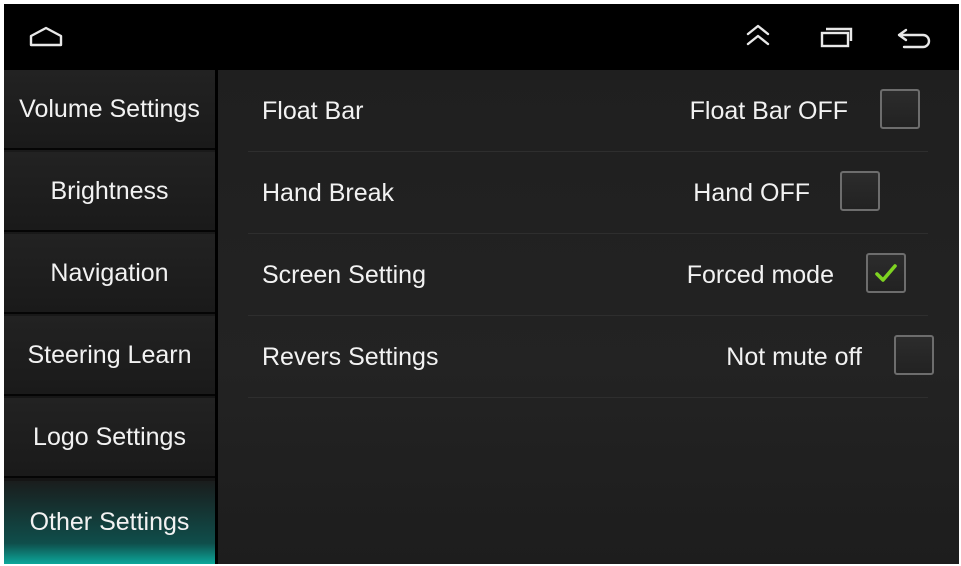 Image resolution: width=961 pixels, height=566 pixels. Describe the element at coordinates (860, 191) in the screenshot. I see `hand-break-checkbox` at that location.